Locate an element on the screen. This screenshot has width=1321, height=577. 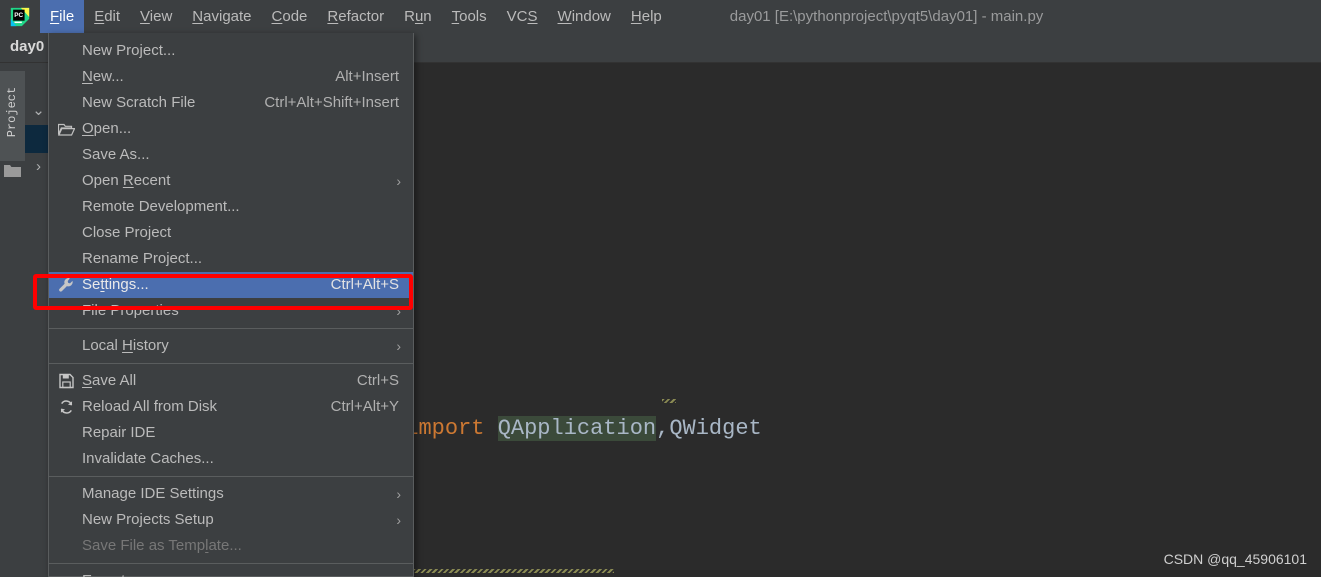
menu-run: Run is located at coordinates (418, 16).